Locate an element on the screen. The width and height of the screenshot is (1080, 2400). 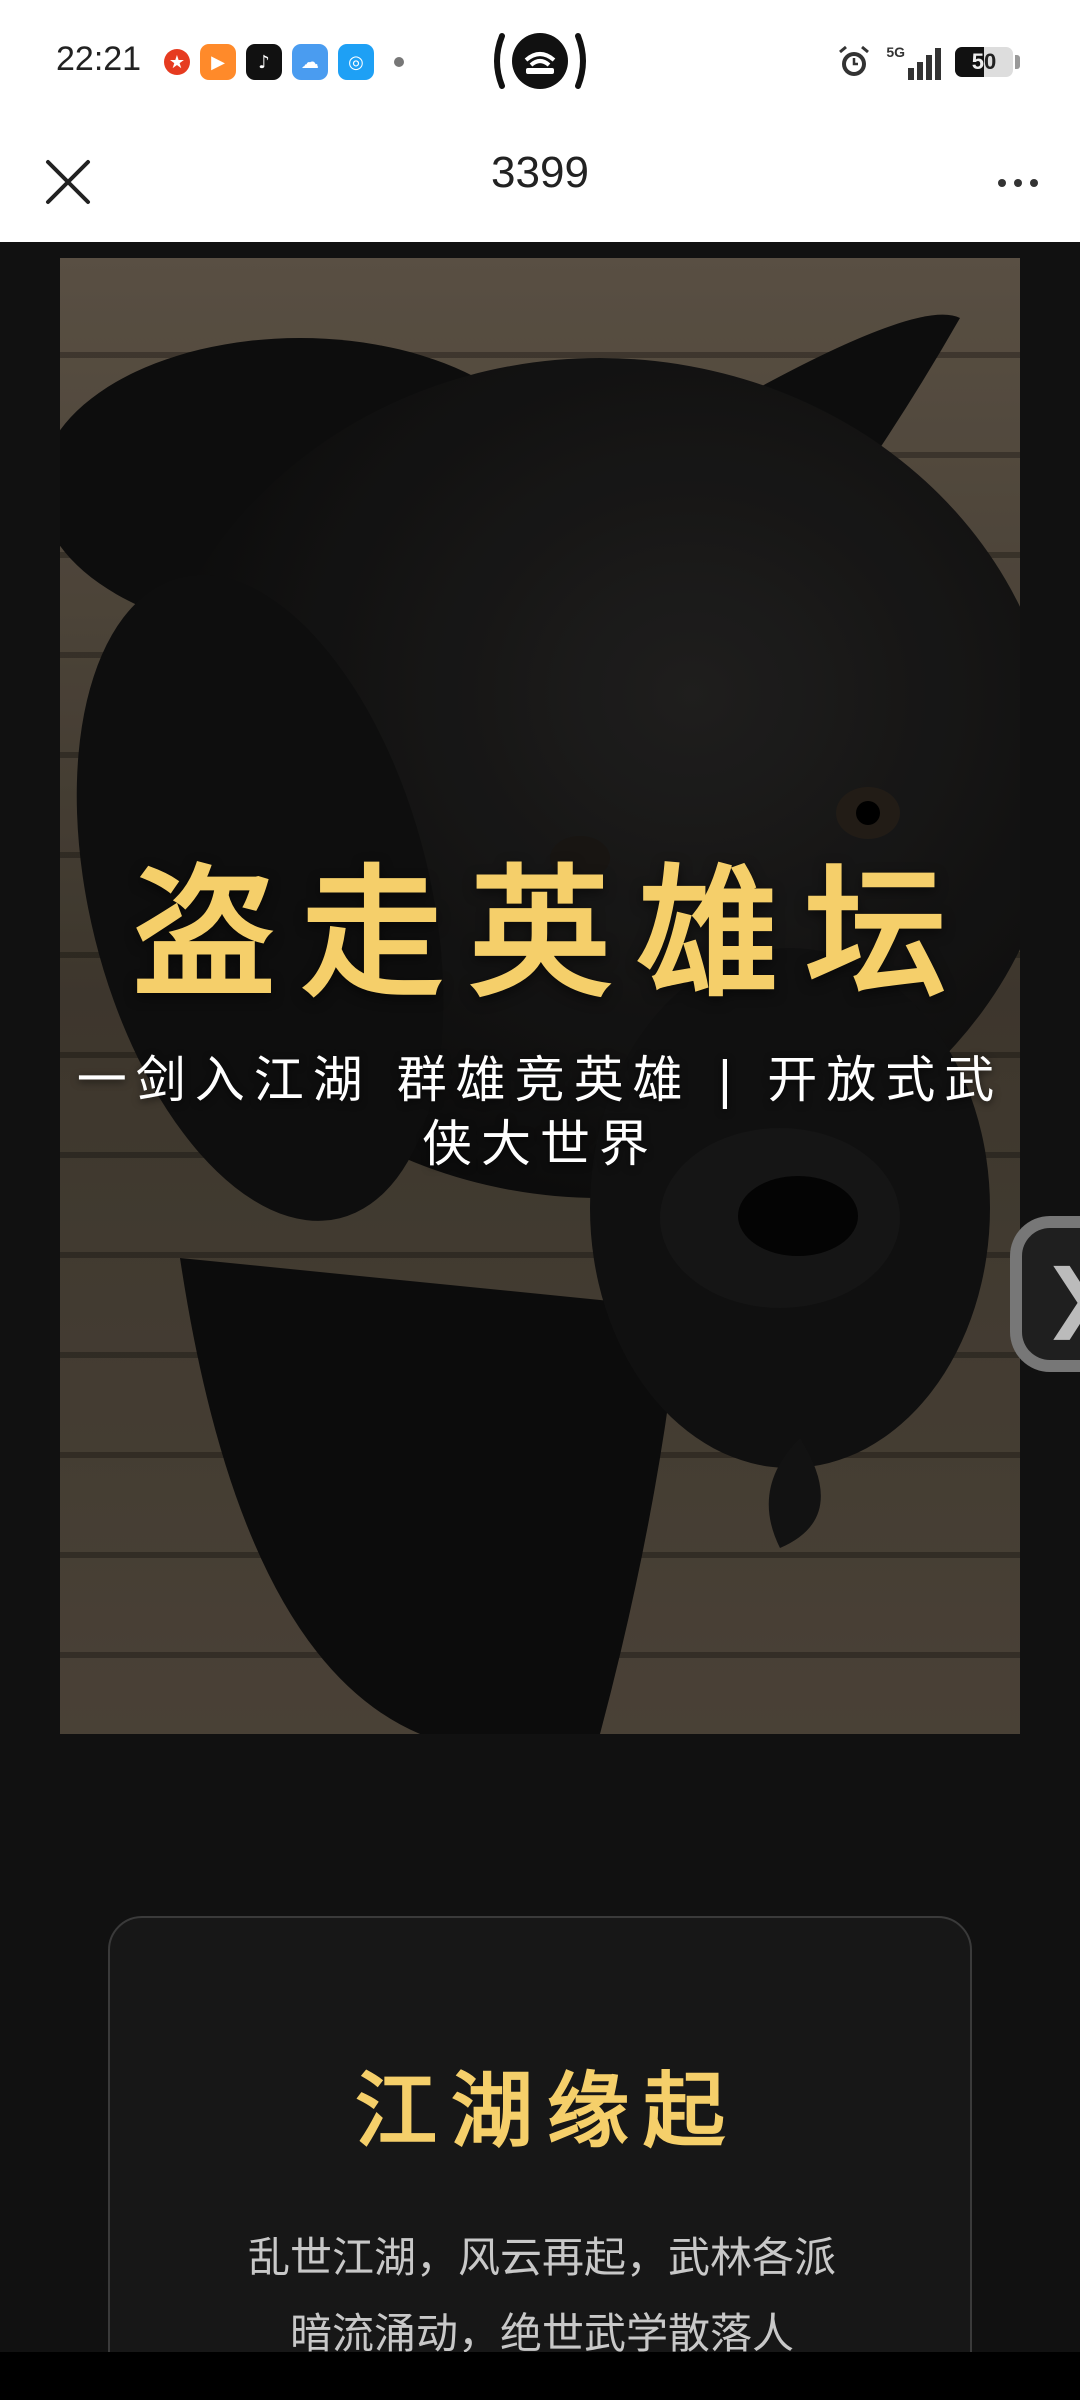
story-paragraph: 乱世江湖，风云再起，武林各派暗流涌动，绝世武学散落人 is located at coordinates (541, 2295).